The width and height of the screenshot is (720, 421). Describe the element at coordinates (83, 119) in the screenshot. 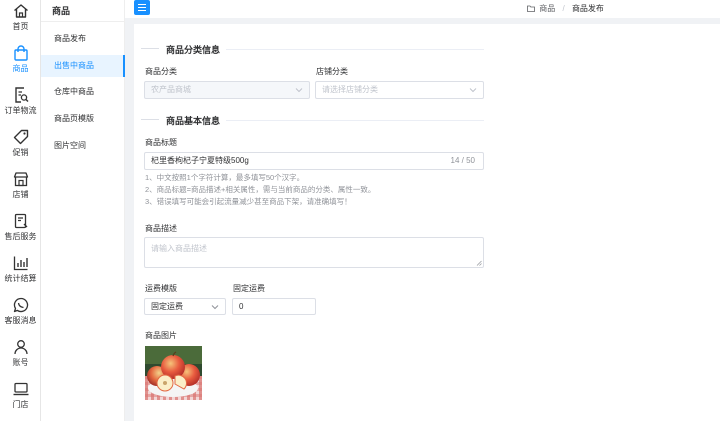

I see `submenu-item-page-template: 商品页模版` at that location.